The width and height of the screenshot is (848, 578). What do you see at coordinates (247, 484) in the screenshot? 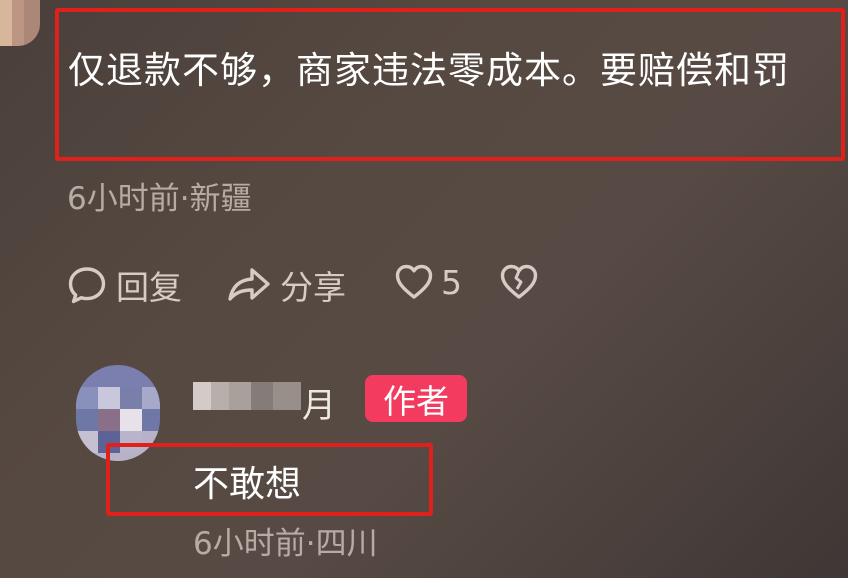
I see `reply-text: 不敢想` at bounding box center [247, 484].